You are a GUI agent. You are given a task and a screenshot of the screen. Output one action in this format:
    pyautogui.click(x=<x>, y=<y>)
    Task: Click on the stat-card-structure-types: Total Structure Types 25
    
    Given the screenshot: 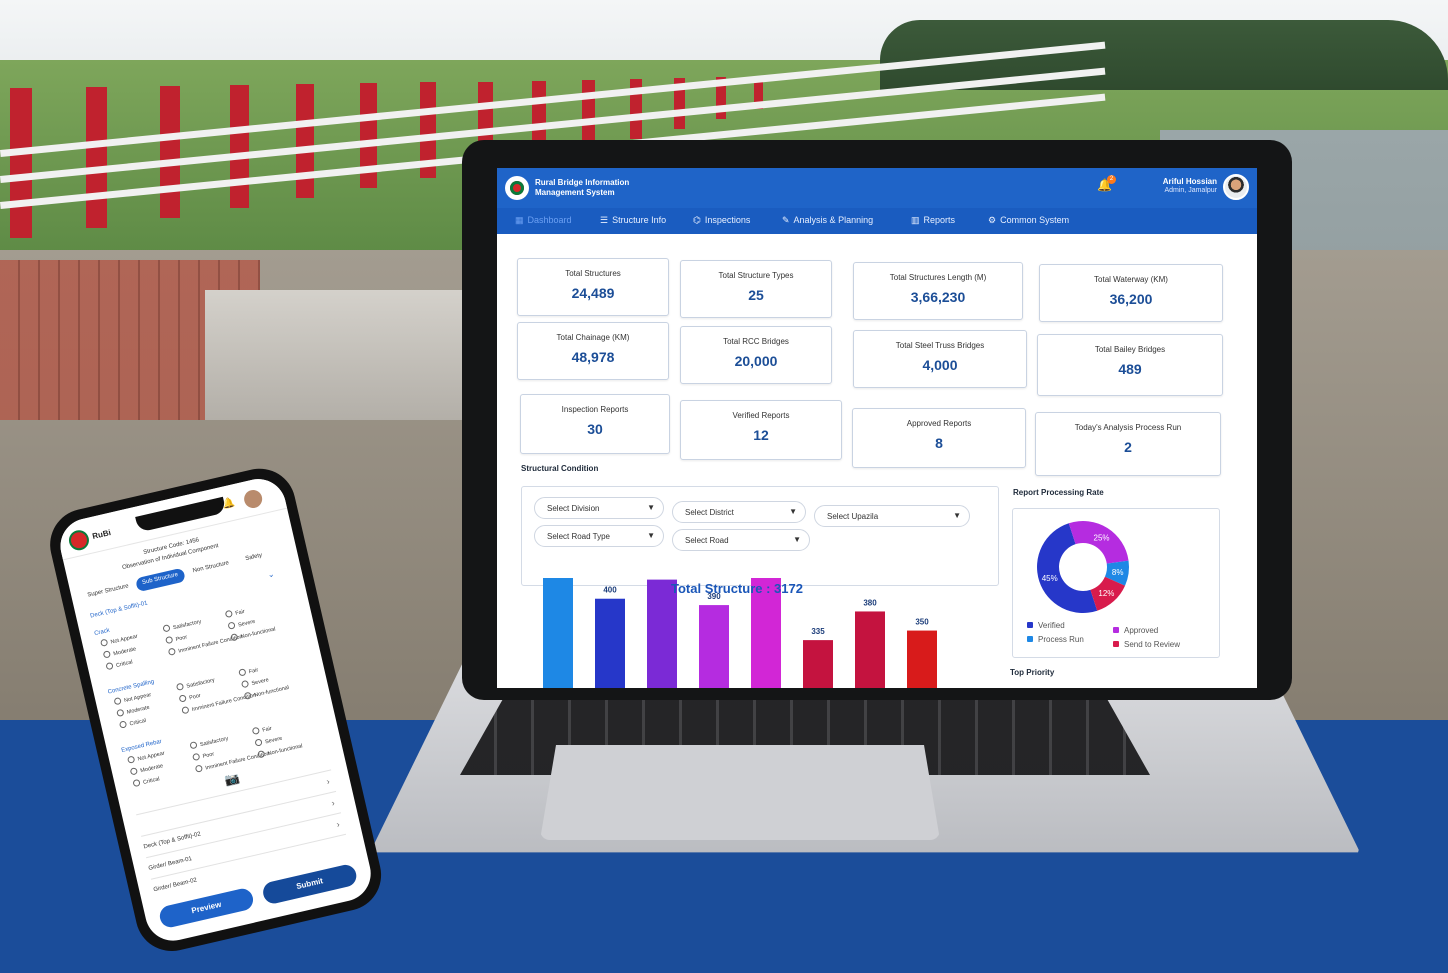 What is the action you would take?
    pyautogui.click(x=756, y=289)
    